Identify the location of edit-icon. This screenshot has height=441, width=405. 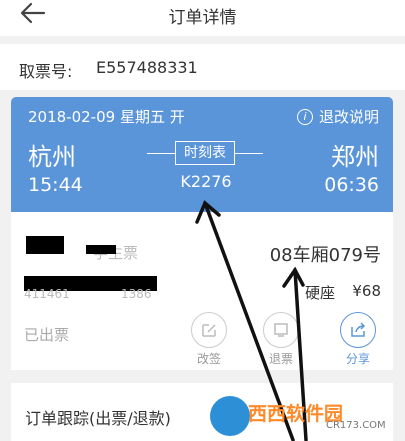
(209, 330).